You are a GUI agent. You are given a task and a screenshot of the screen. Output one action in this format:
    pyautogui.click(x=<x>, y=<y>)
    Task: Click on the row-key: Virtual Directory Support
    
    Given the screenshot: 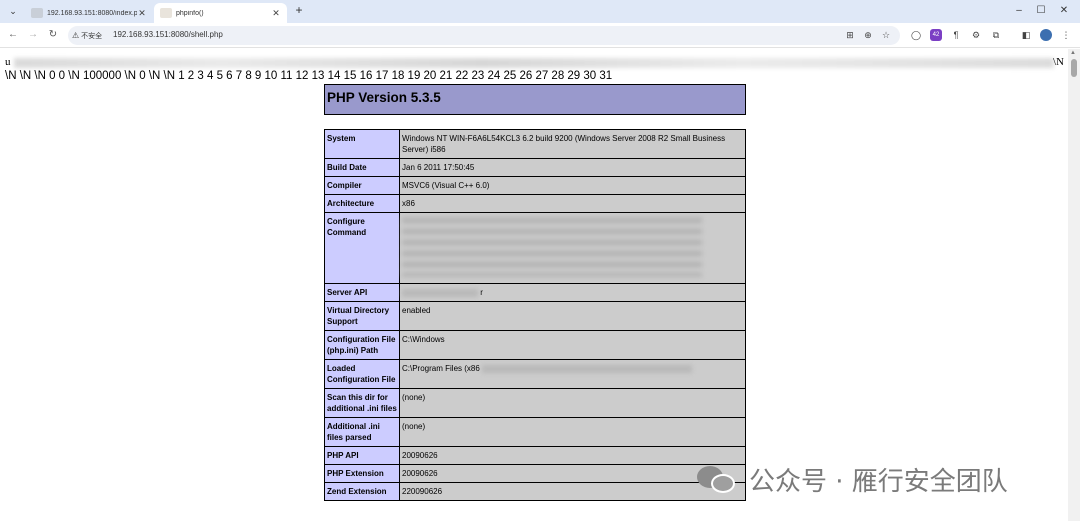 What is the action you would take?
    pyautogui.click(x=362, y=316)
    